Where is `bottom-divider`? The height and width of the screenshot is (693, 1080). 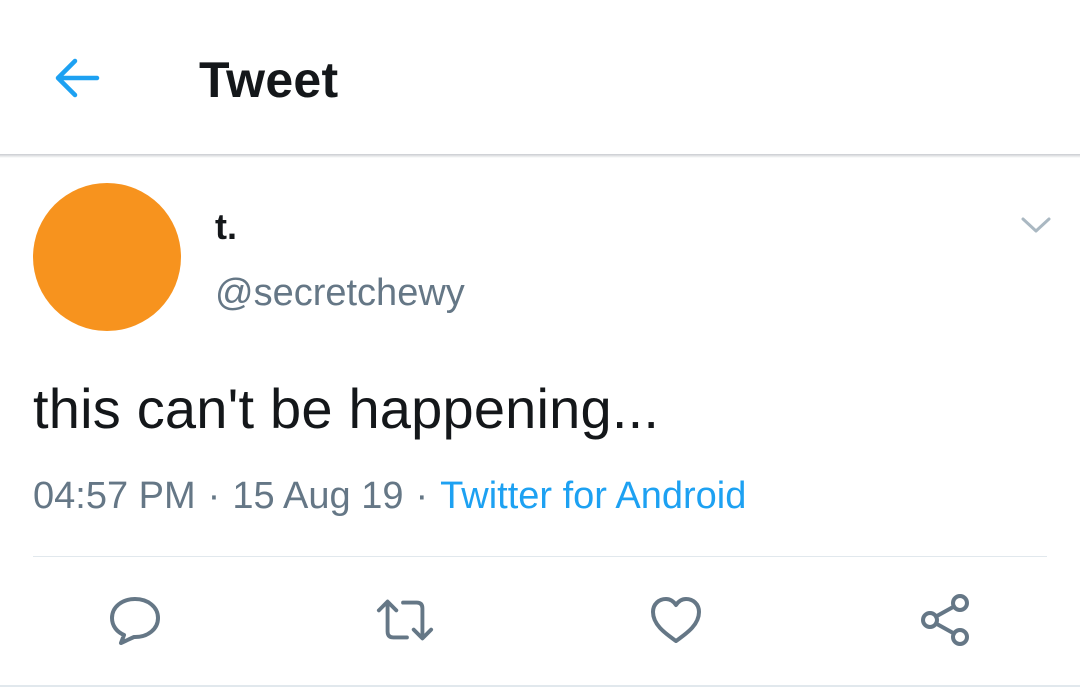 bottom-divider is located at coordinates (540, 686).